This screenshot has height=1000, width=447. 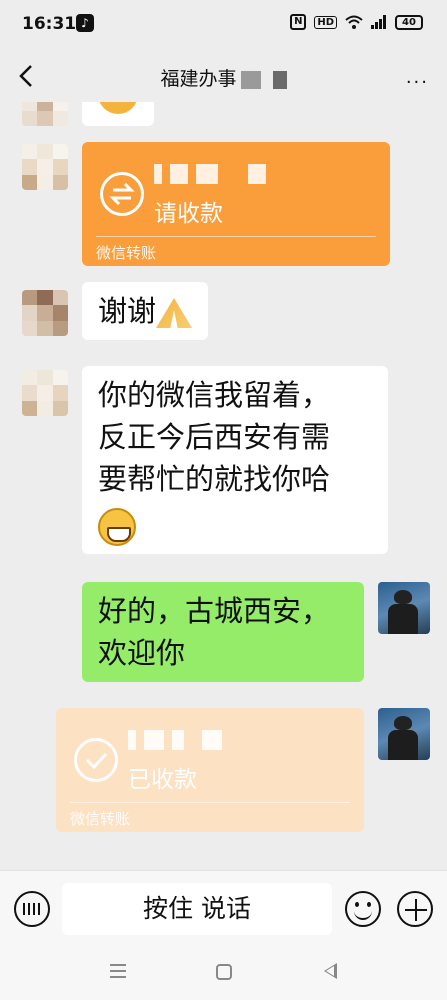 What do you see at coordinates (223, 25) in the screenshot?
I see `status-bar: 16:31 ♪ N HD 40` at bounding box center [223, 25].